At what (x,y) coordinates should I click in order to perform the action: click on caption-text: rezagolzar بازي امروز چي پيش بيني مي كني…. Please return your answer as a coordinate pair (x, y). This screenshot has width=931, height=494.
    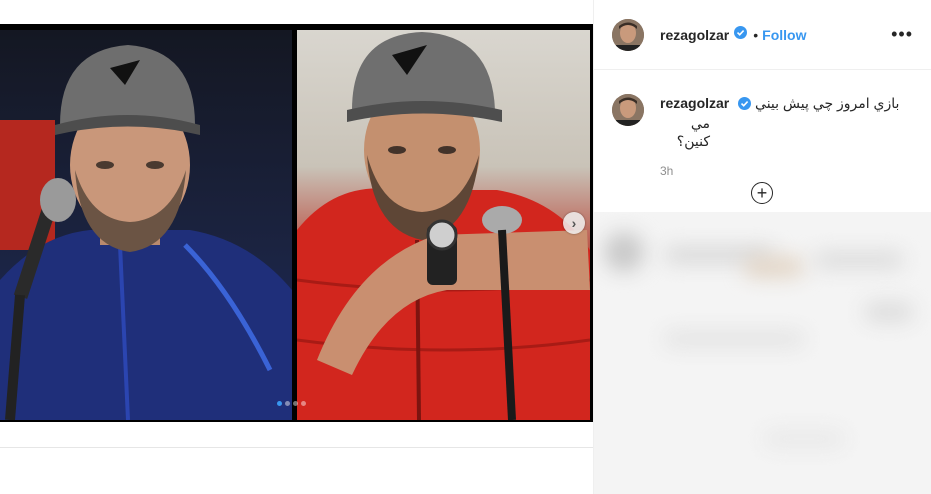
    Looking at the image, I should click on (780, 122).